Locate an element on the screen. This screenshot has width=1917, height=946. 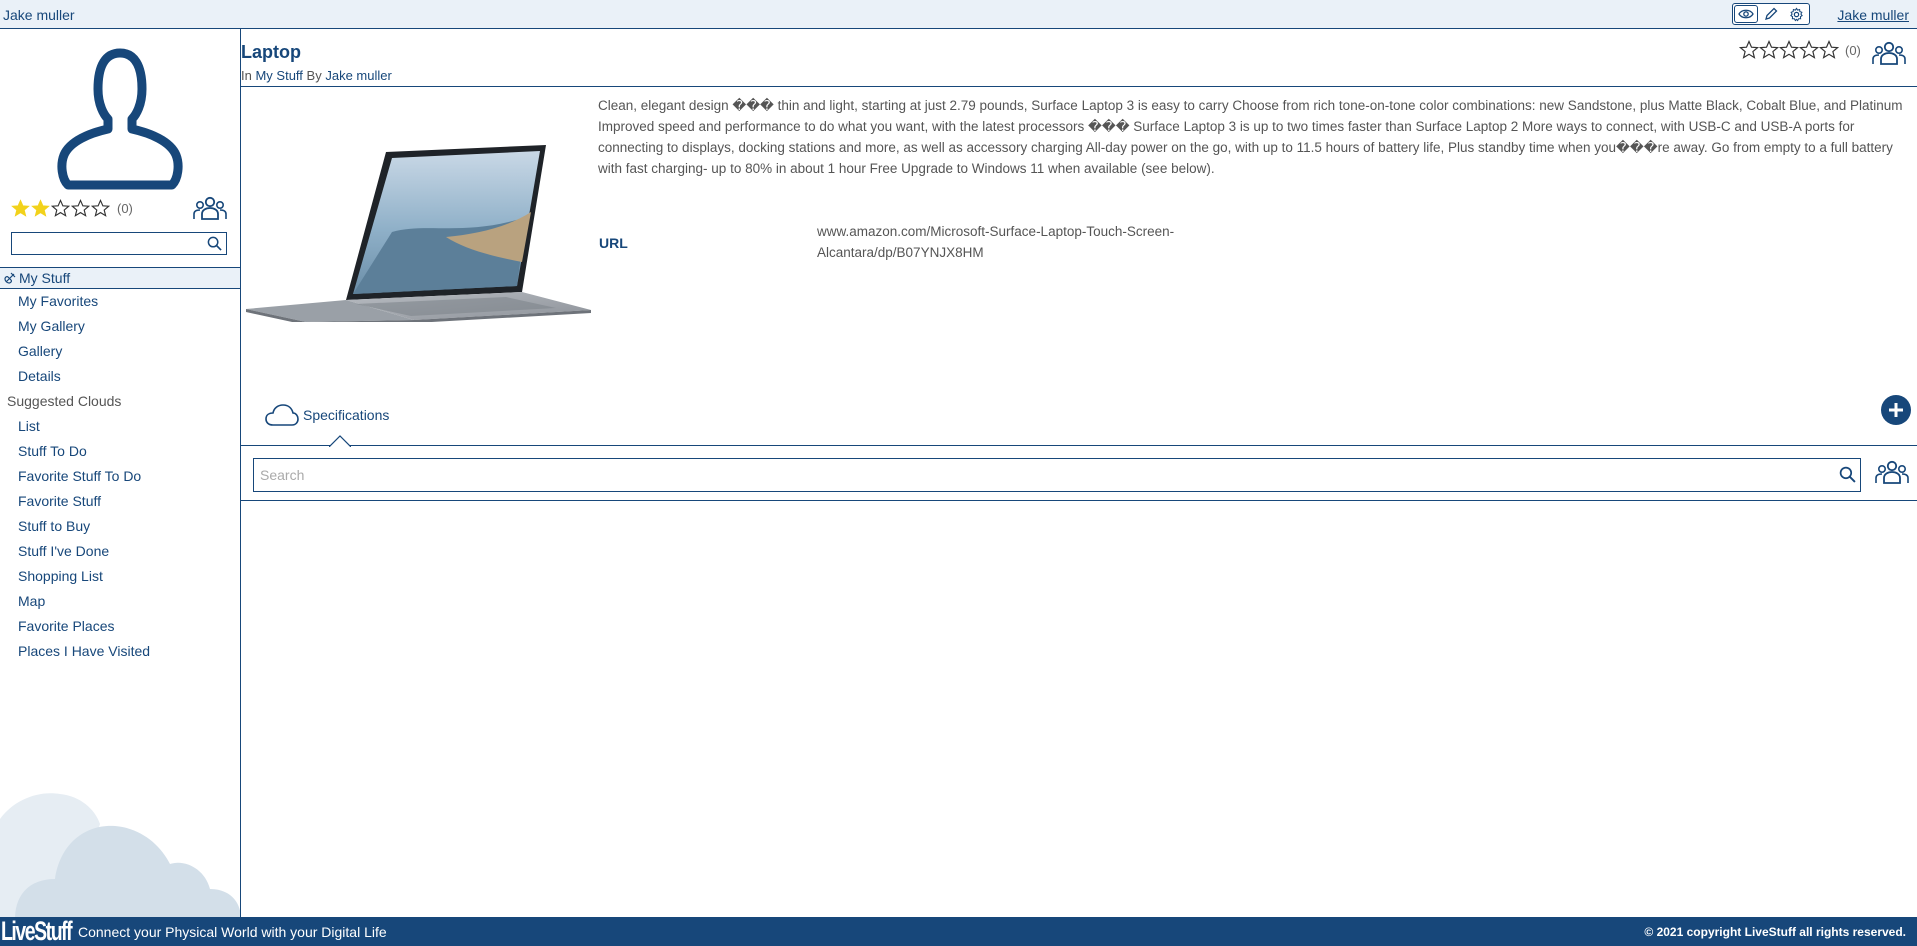
tab-specifications: Specifications is located at coordinates (327, 415).